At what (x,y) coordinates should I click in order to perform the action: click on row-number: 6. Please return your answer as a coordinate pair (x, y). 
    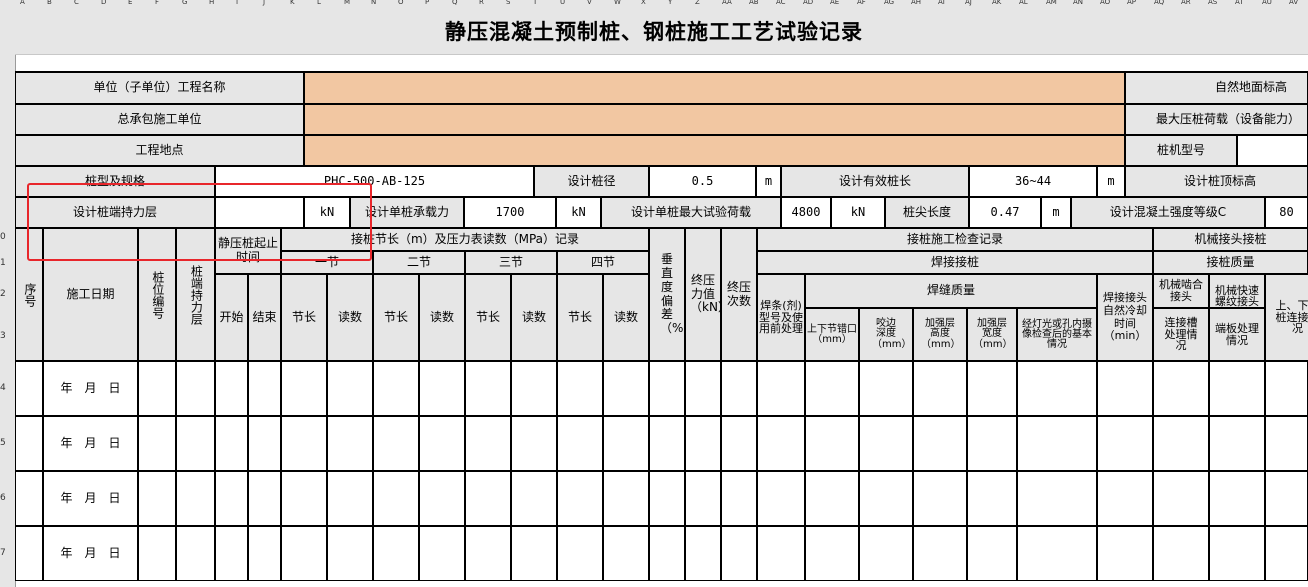
    Looking at the image, I should click on (3, 498).